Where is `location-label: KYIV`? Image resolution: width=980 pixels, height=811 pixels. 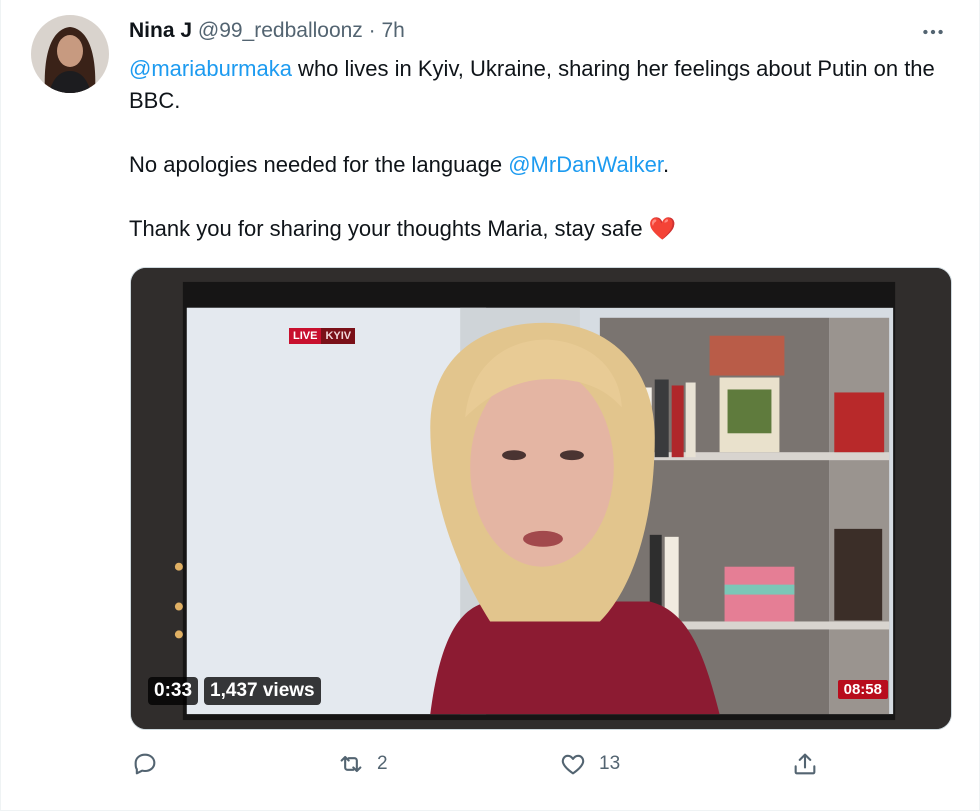 location-label: KYIV is located at coordinates (338, 336).